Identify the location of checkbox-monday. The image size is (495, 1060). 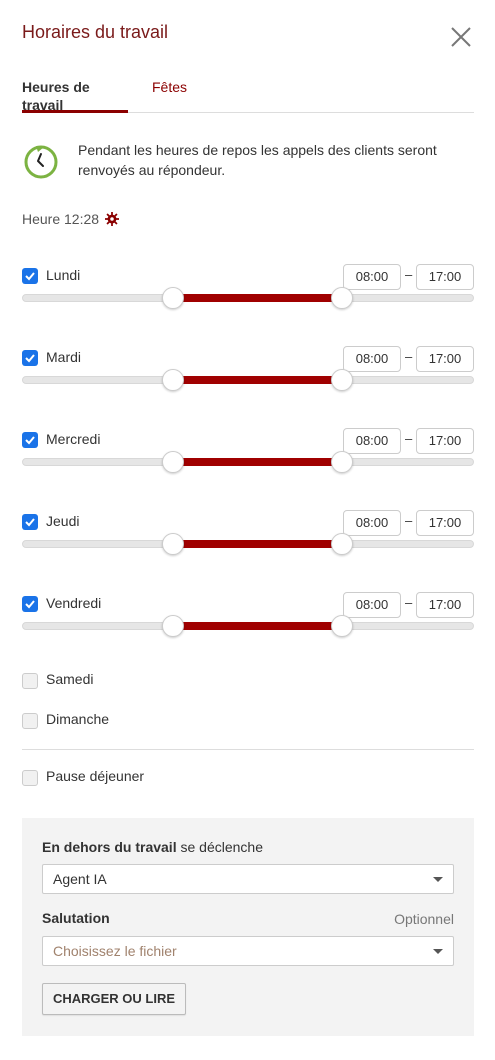
(30, 276).